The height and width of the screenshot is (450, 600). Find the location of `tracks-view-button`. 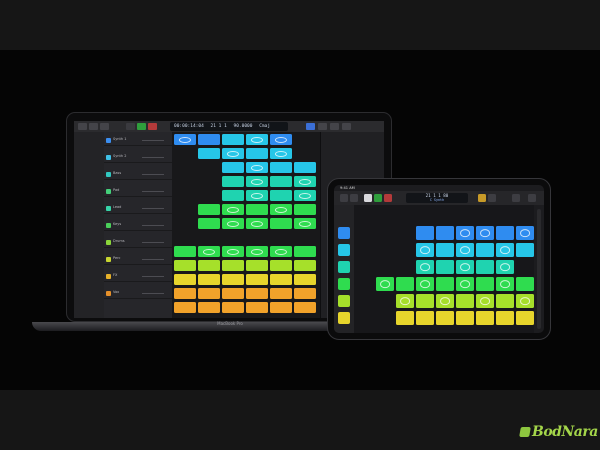

tracks-view-button is located at coordinates (492, 198).